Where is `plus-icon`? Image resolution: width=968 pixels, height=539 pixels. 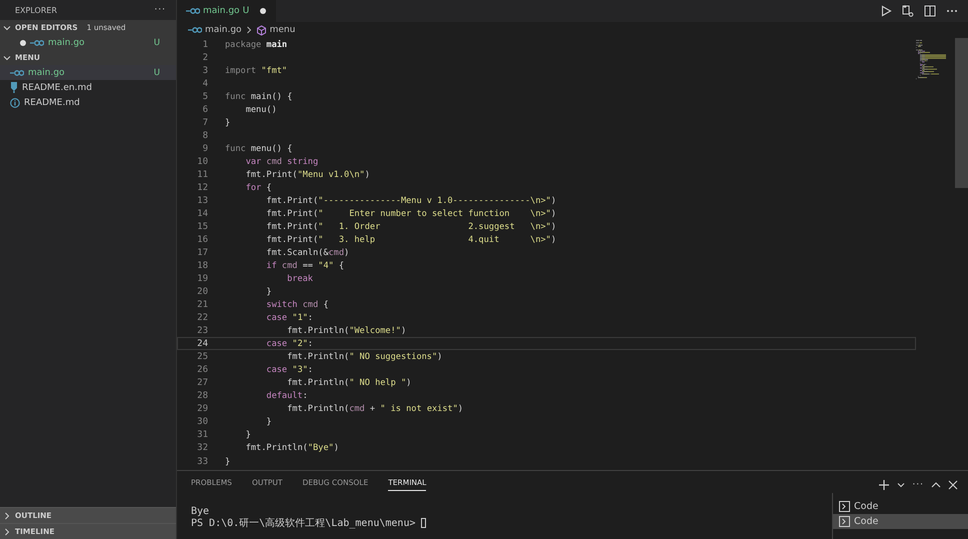
plus-icon is located at coordinates (884, 485).